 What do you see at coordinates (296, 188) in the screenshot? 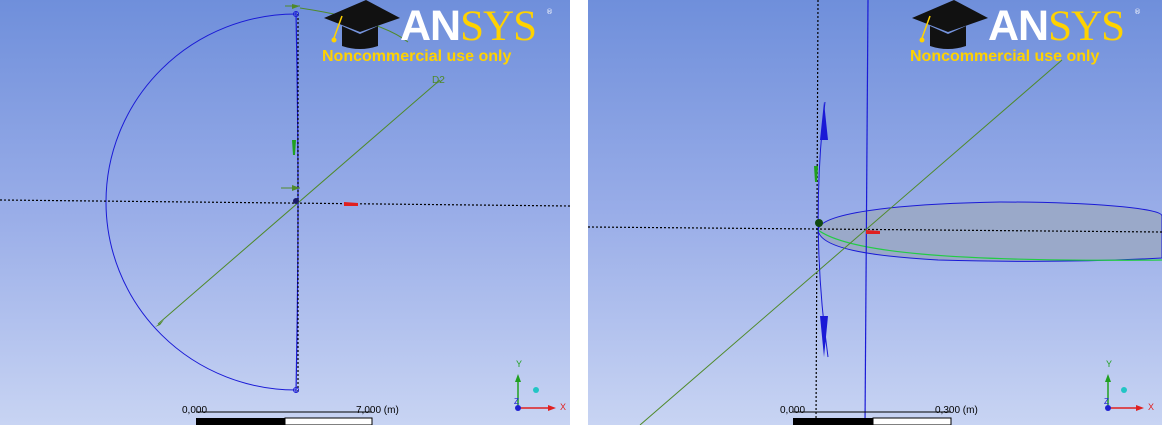
I see `center-dimension-arrow` at bounding box center [296, 188].